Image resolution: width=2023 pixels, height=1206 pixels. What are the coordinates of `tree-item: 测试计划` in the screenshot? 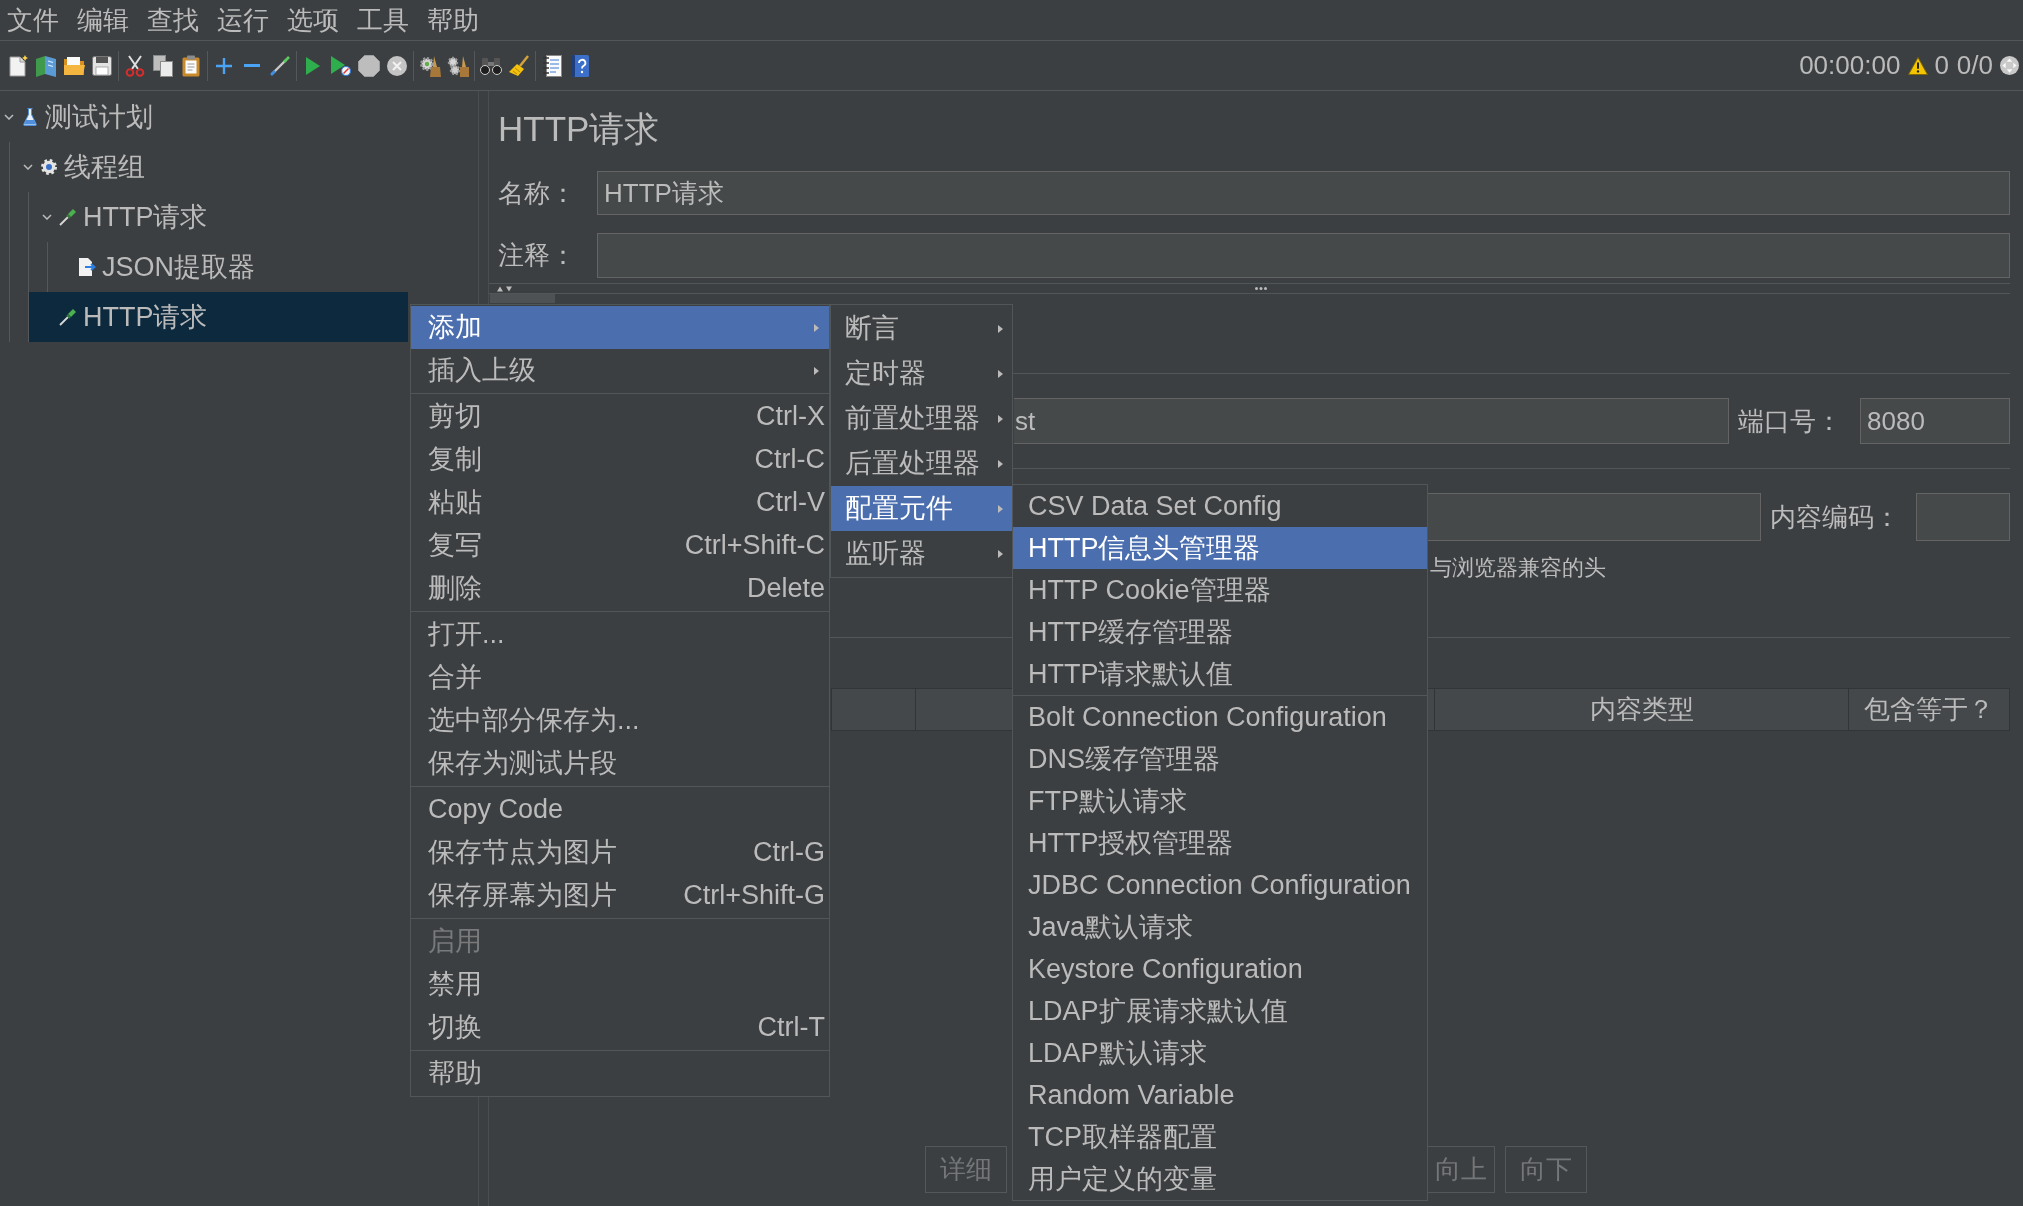 It's located at (204, 117).